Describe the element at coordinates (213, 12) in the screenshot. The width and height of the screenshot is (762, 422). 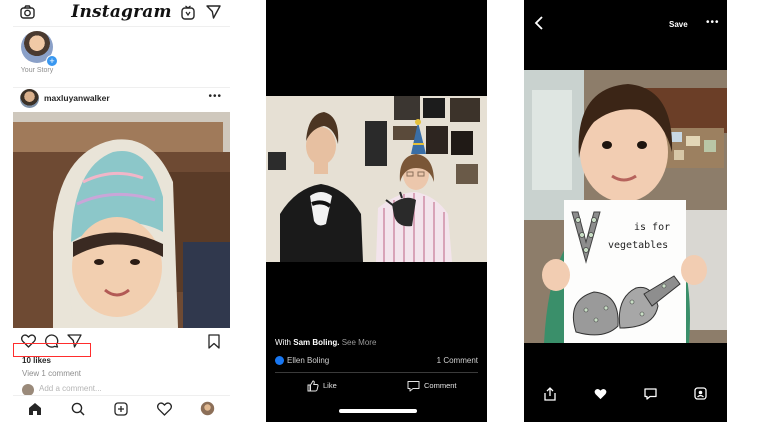
I see `direct-icon` at that location.